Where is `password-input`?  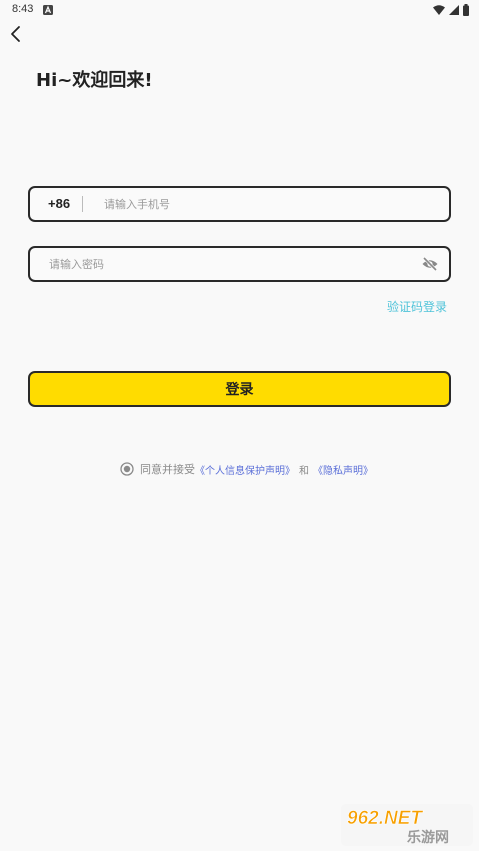 password-input is located at coordinates (229, 264).